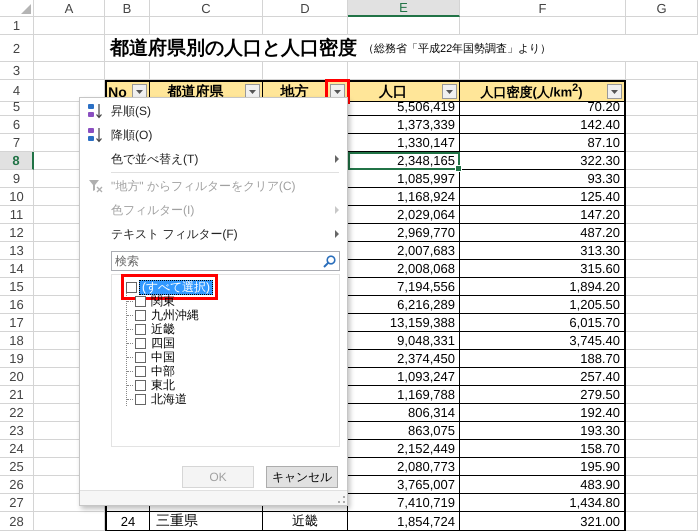 The height and width of the screenshot is (532, 698). I want to click on row-header: 13, so click(17, 251).